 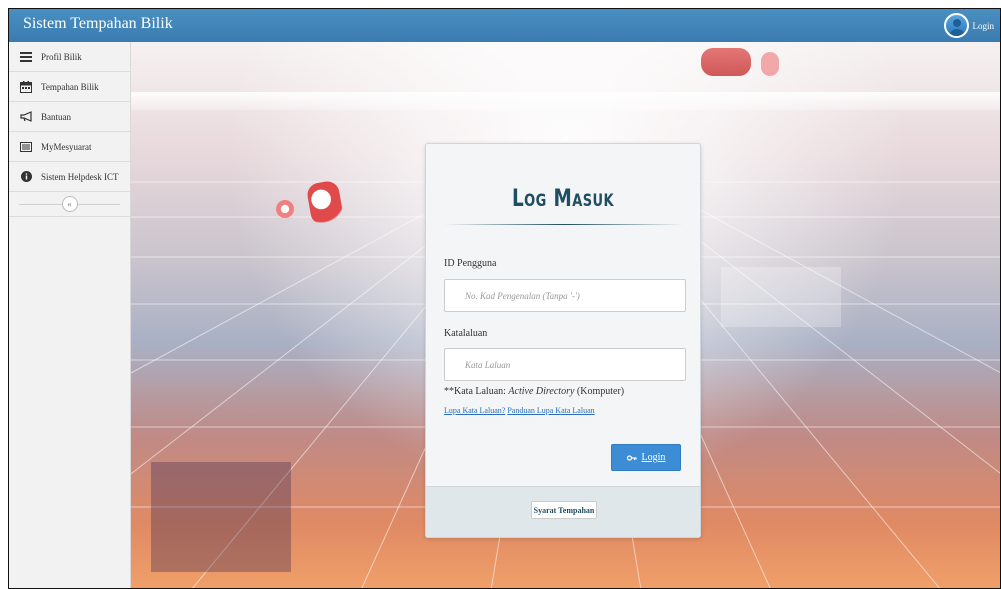 What do you see at coordinates (563, 198) in the screenshot?
I see `page-title: Log Masuk` at bounding box center [563, 198].